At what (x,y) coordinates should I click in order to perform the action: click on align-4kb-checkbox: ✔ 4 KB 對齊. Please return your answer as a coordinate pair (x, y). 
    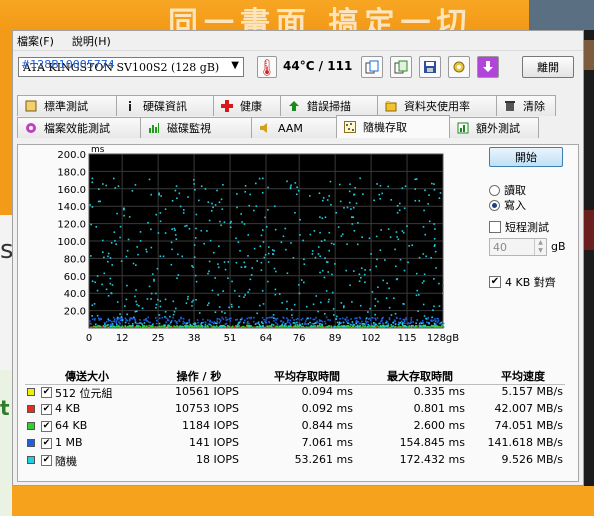
    Looking at the image, I should click on (522, 282).